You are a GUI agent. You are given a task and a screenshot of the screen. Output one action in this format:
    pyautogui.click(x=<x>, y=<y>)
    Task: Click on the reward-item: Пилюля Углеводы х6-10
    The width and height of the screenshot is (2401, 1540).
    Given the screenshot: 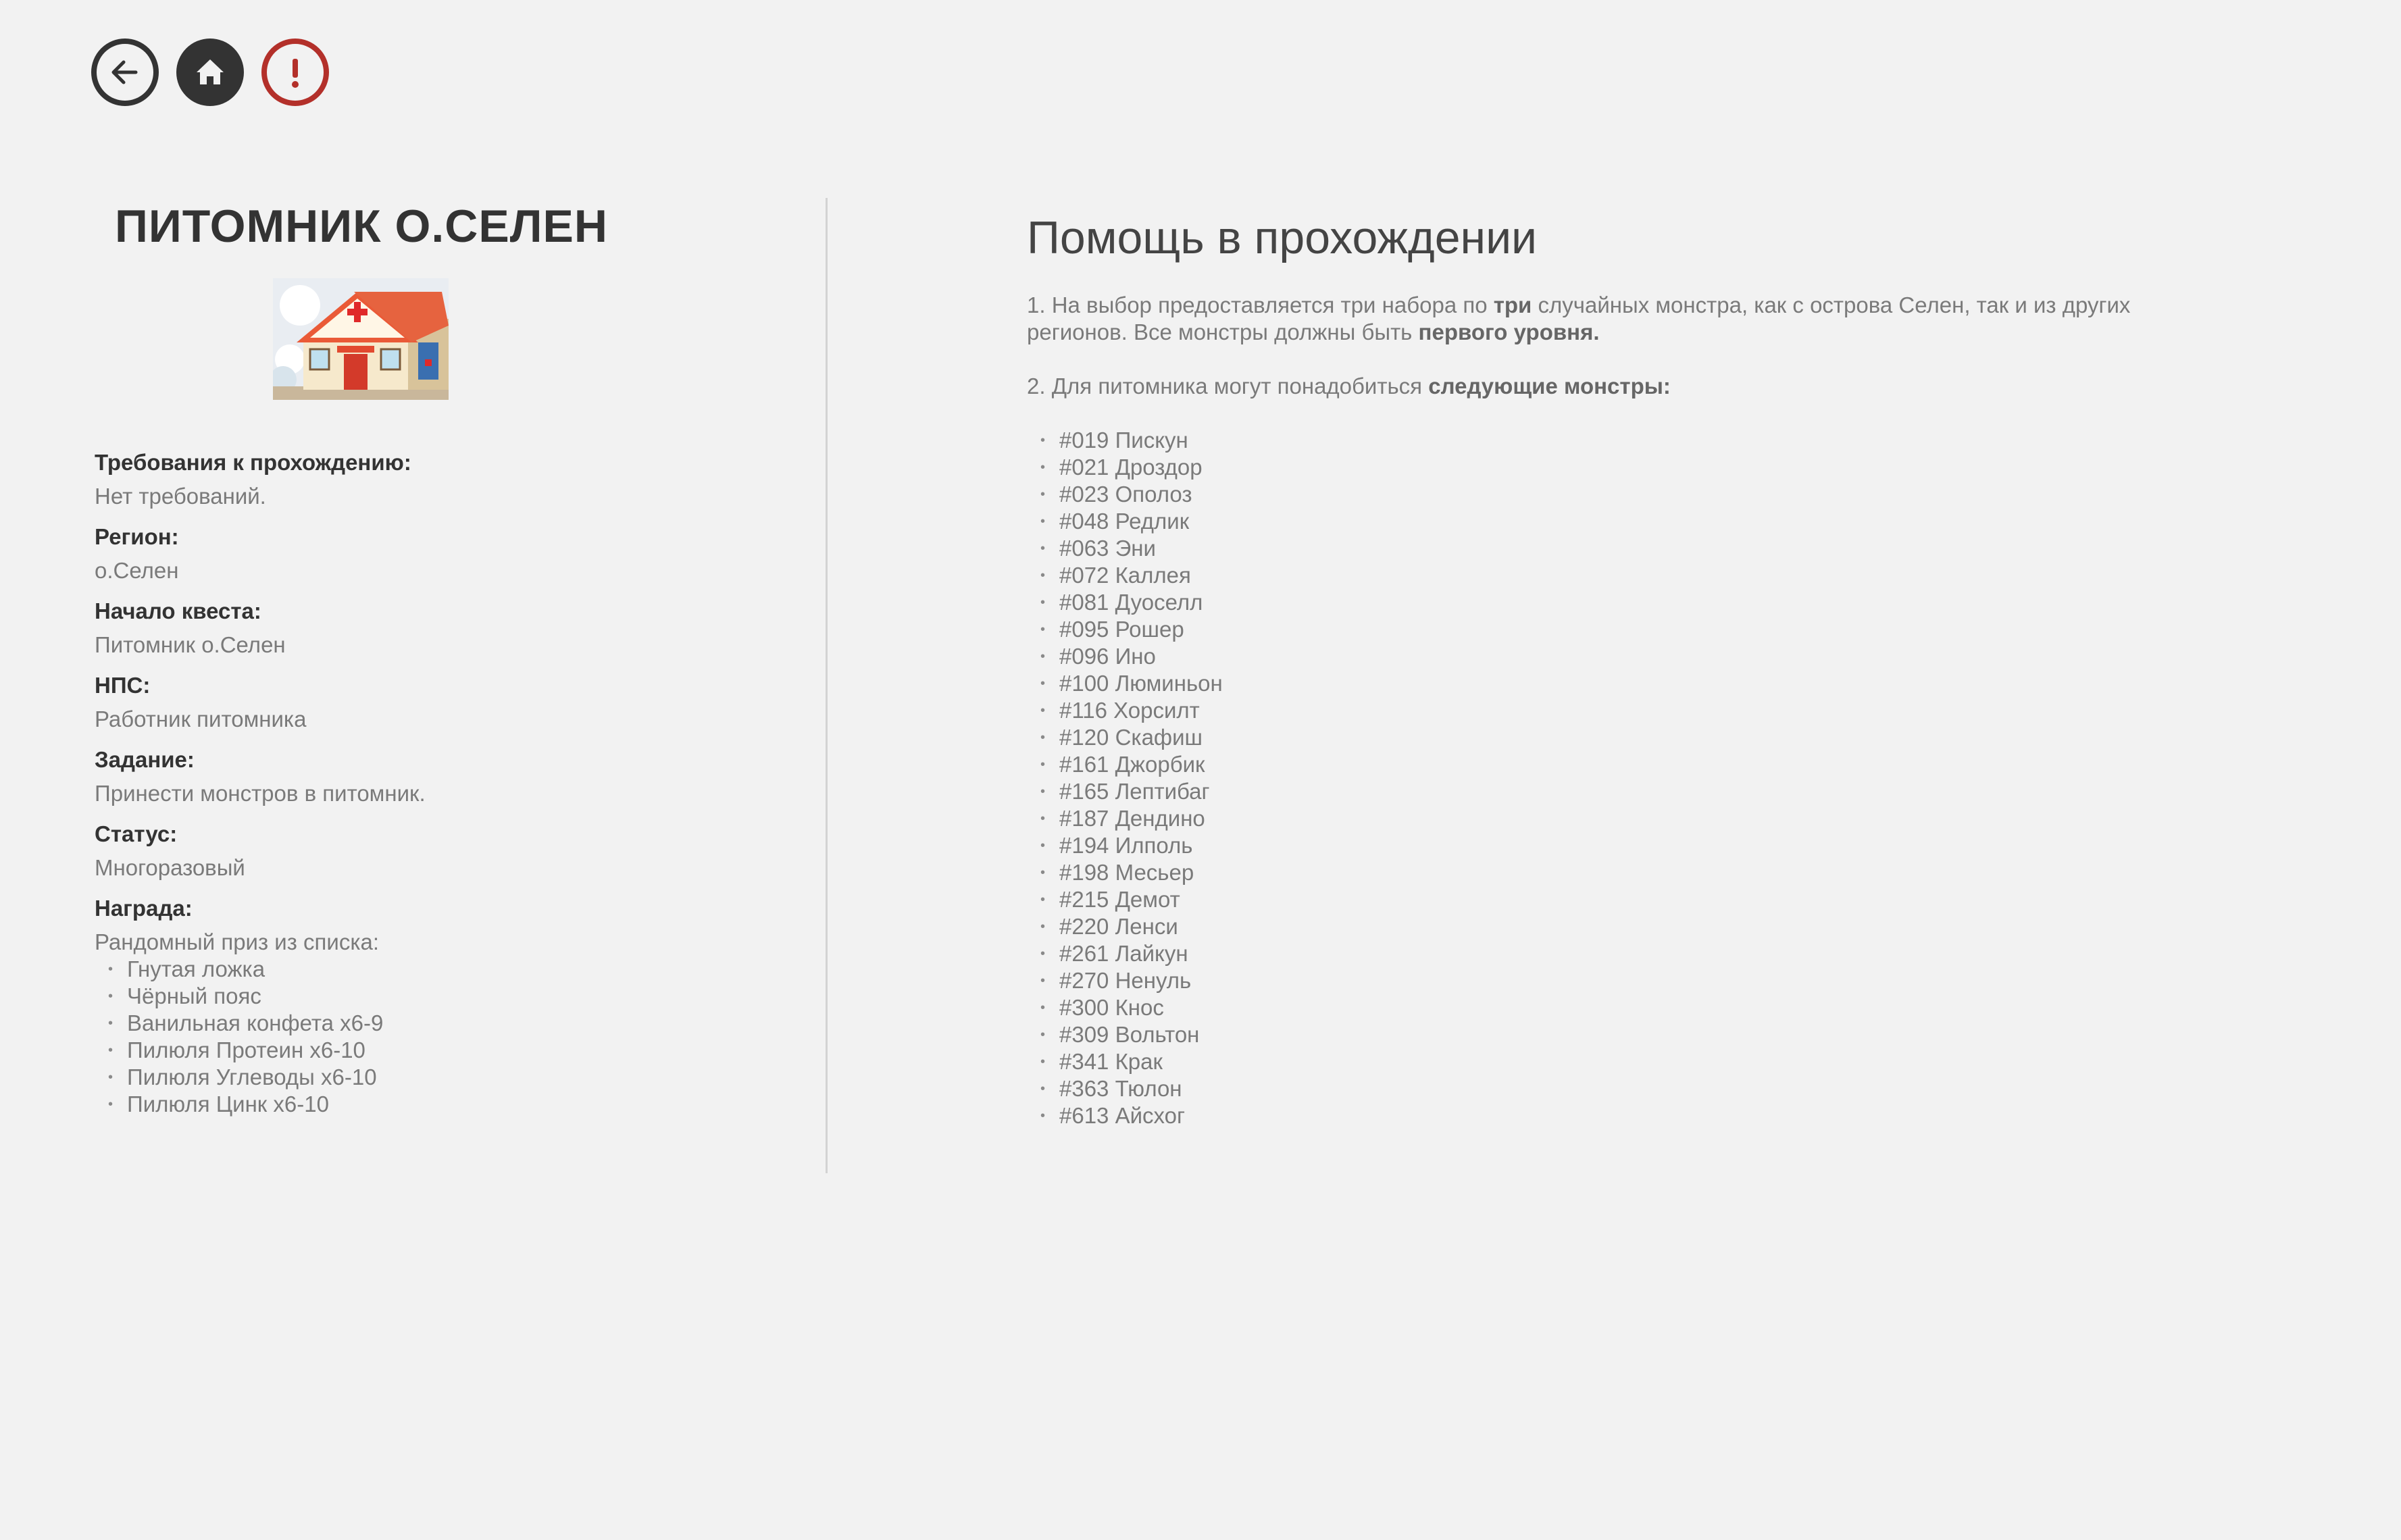 What is the action you would take?
    pyautogui.click(x=456, y=1077)
    